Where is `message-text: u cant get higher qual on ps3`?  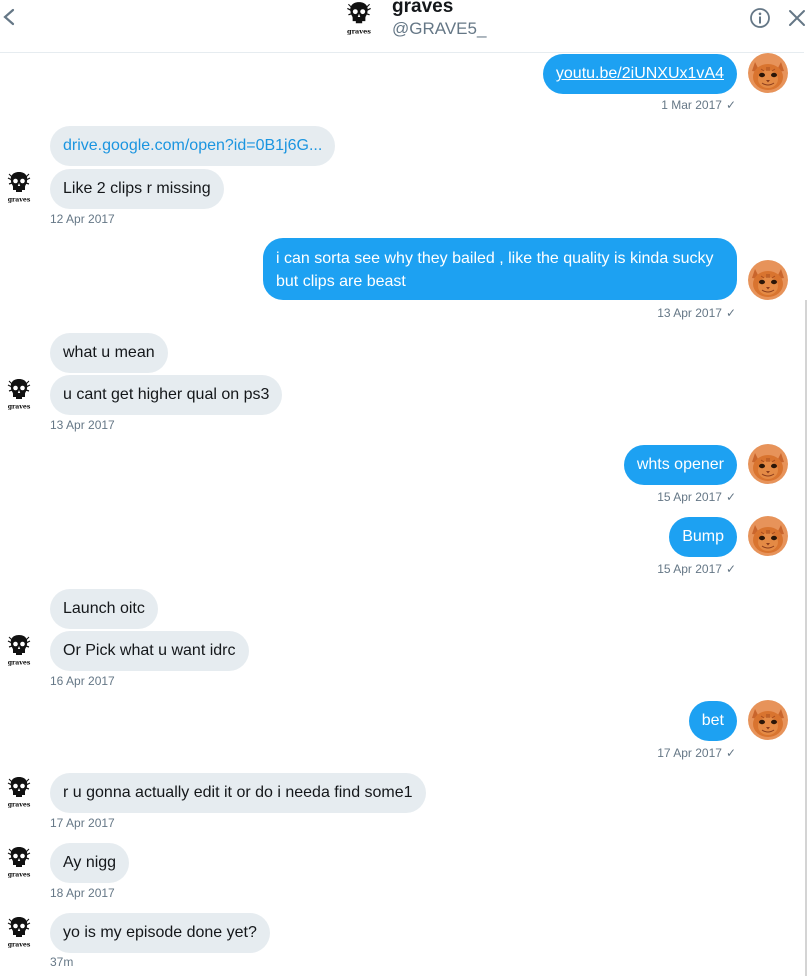
message-text: u cant get higher qual on ps3 is located at coordinates (166, 394).